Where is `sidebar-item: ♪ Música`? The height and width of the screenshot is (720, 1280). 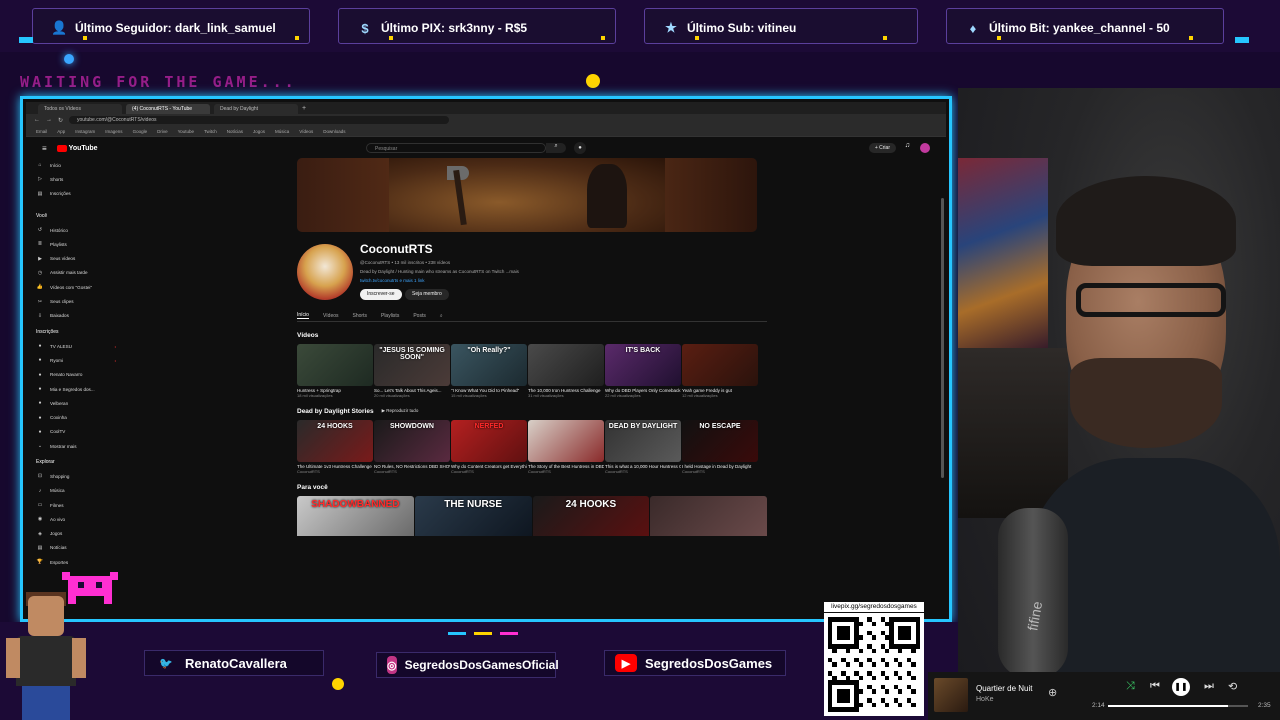
sidebar-item: ♪ Música is located at coordinates (76, 491).